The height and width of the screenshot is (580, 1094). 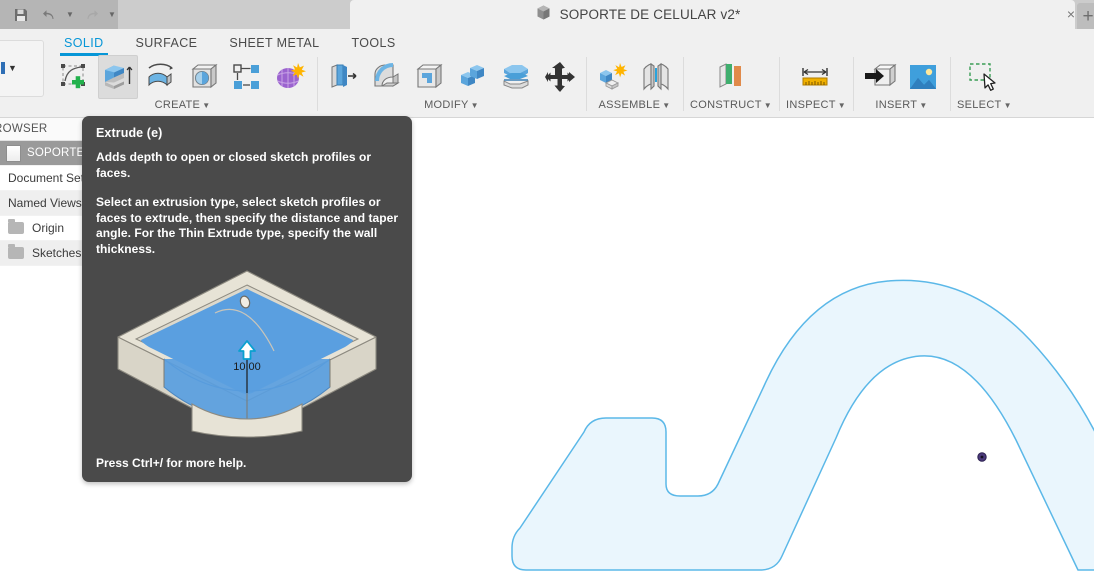 What do you see at coordinates (543, 15) in the screenshot?
I see `cube-icon` at bounding box center [543, 15].